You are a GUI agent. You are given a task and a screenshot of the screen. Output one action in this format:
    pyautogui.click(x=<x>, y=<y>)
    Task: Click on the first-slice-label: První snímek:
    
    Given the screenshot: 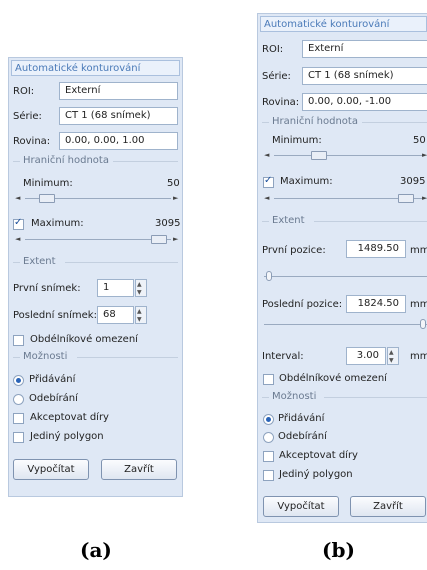 What is the action you would take?
    pyautogui.click(x=47, y=288)
    